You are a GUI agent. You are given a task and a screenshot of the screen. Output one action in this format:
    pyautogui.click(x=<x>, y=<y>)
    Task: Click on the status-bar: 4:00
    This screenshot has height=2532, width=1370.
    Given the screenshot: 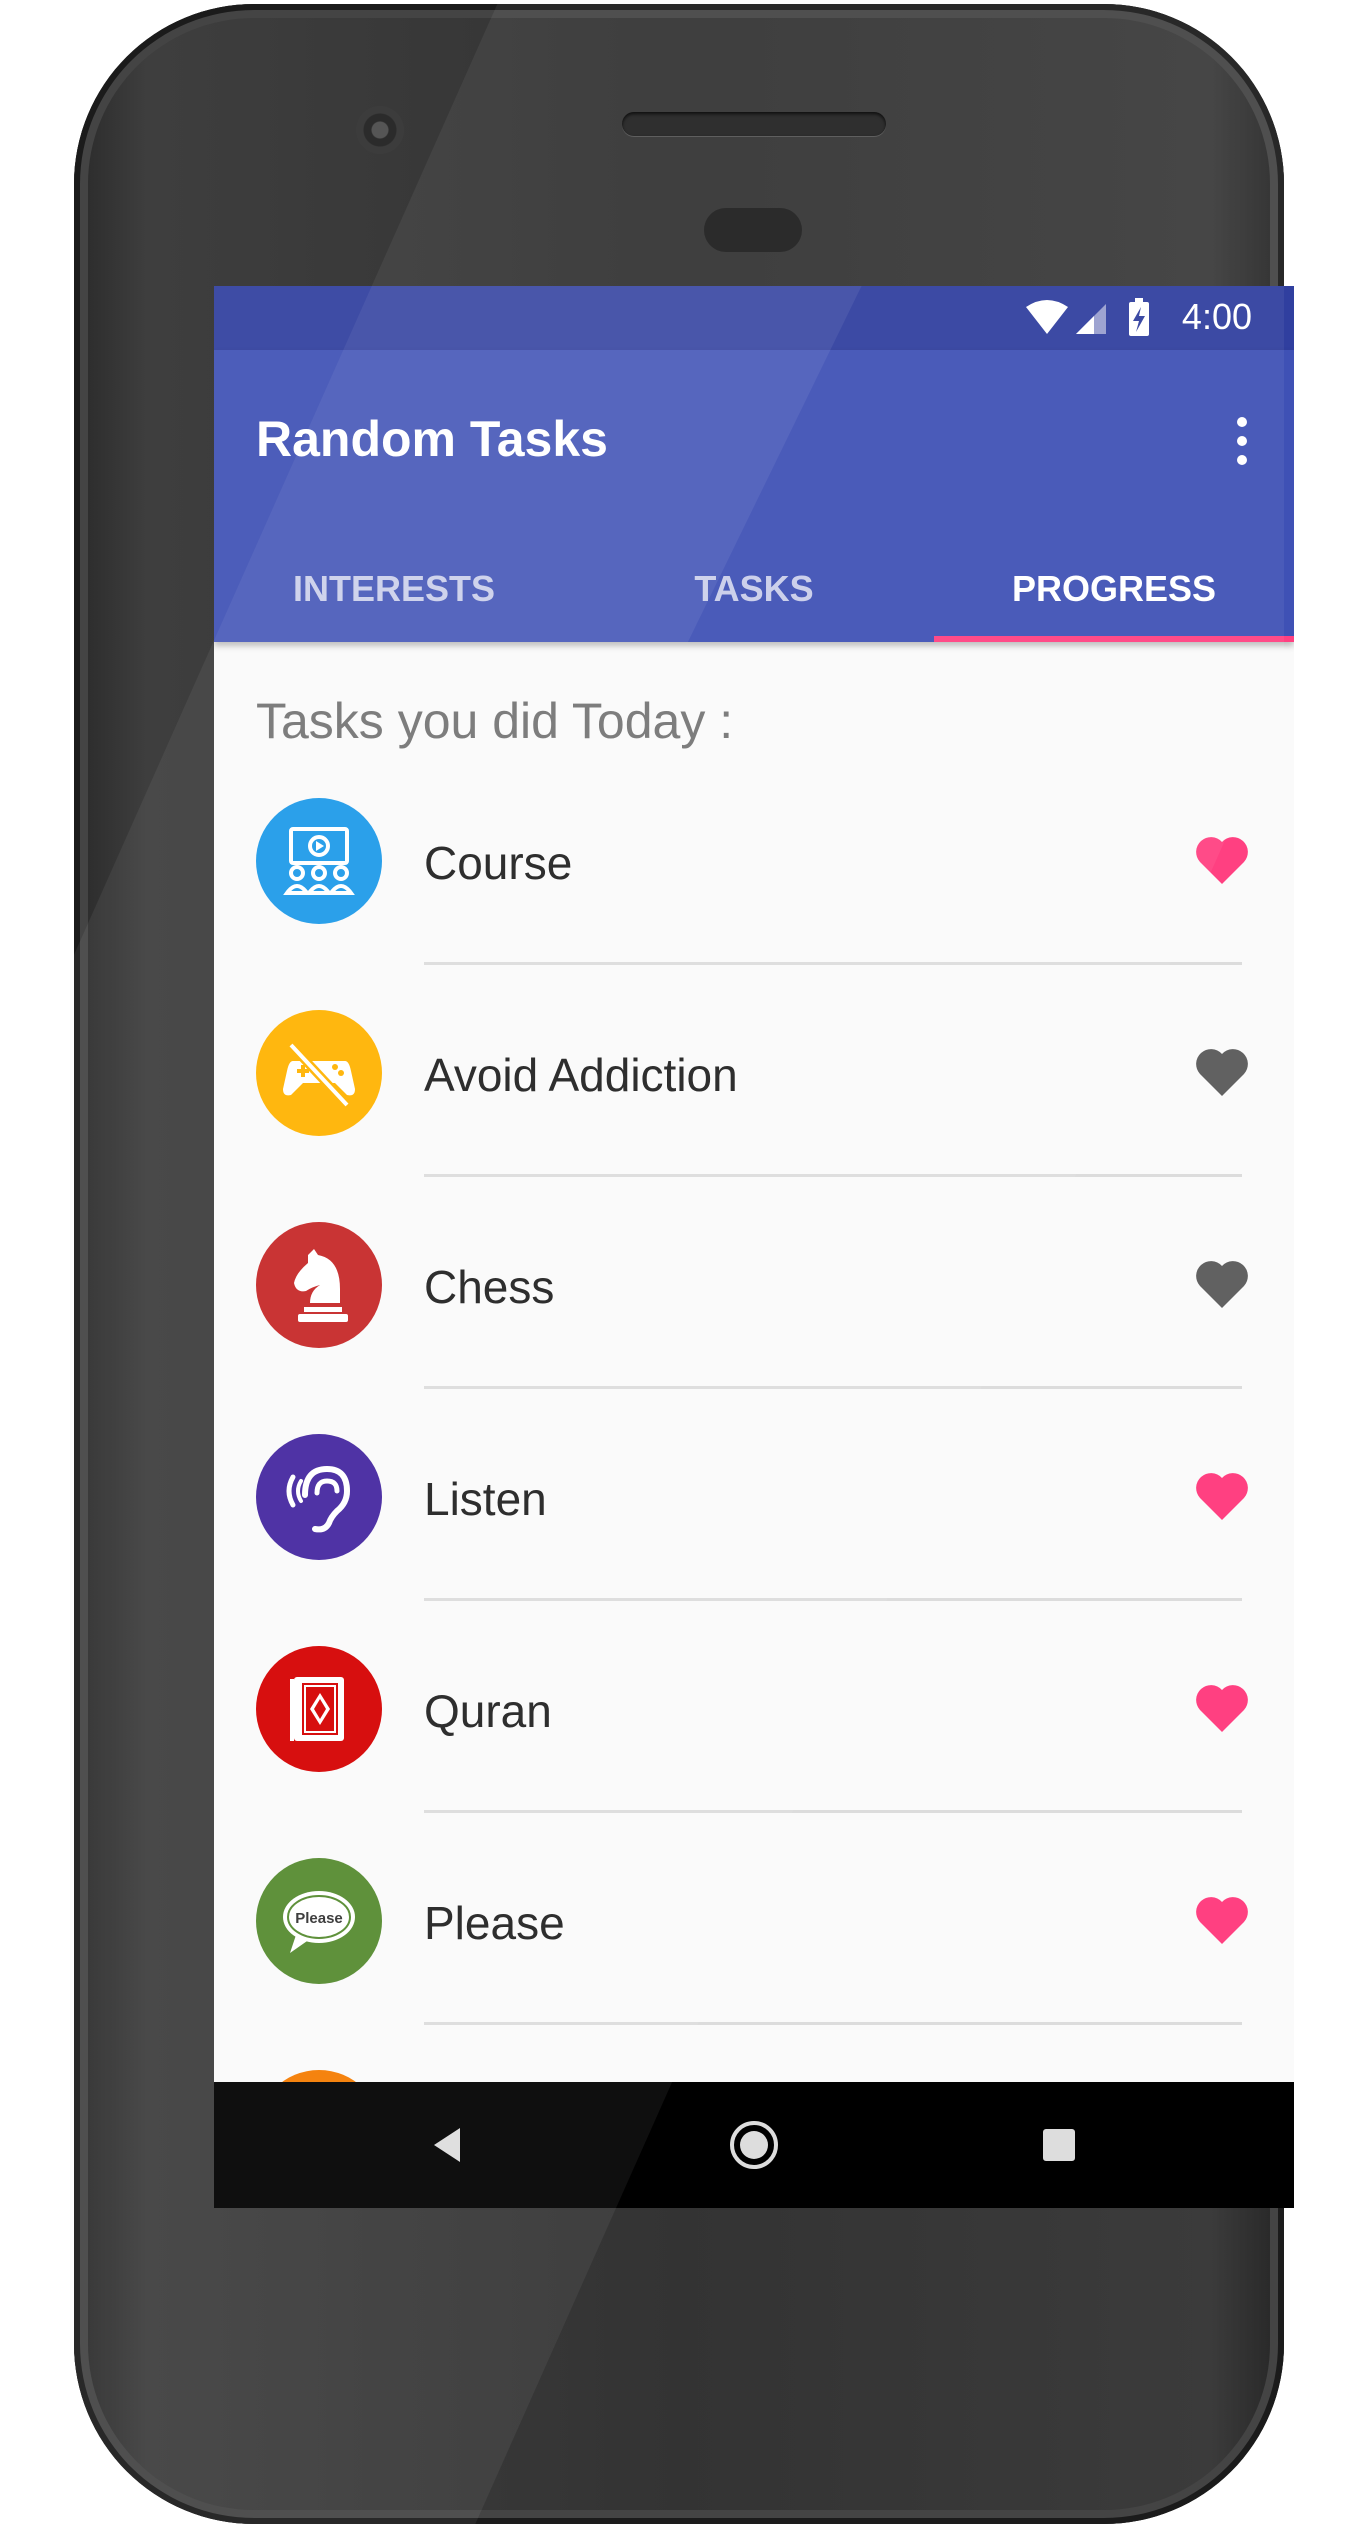 What is the action you would take?
    pyautogui.click(x=754, y=318)
    